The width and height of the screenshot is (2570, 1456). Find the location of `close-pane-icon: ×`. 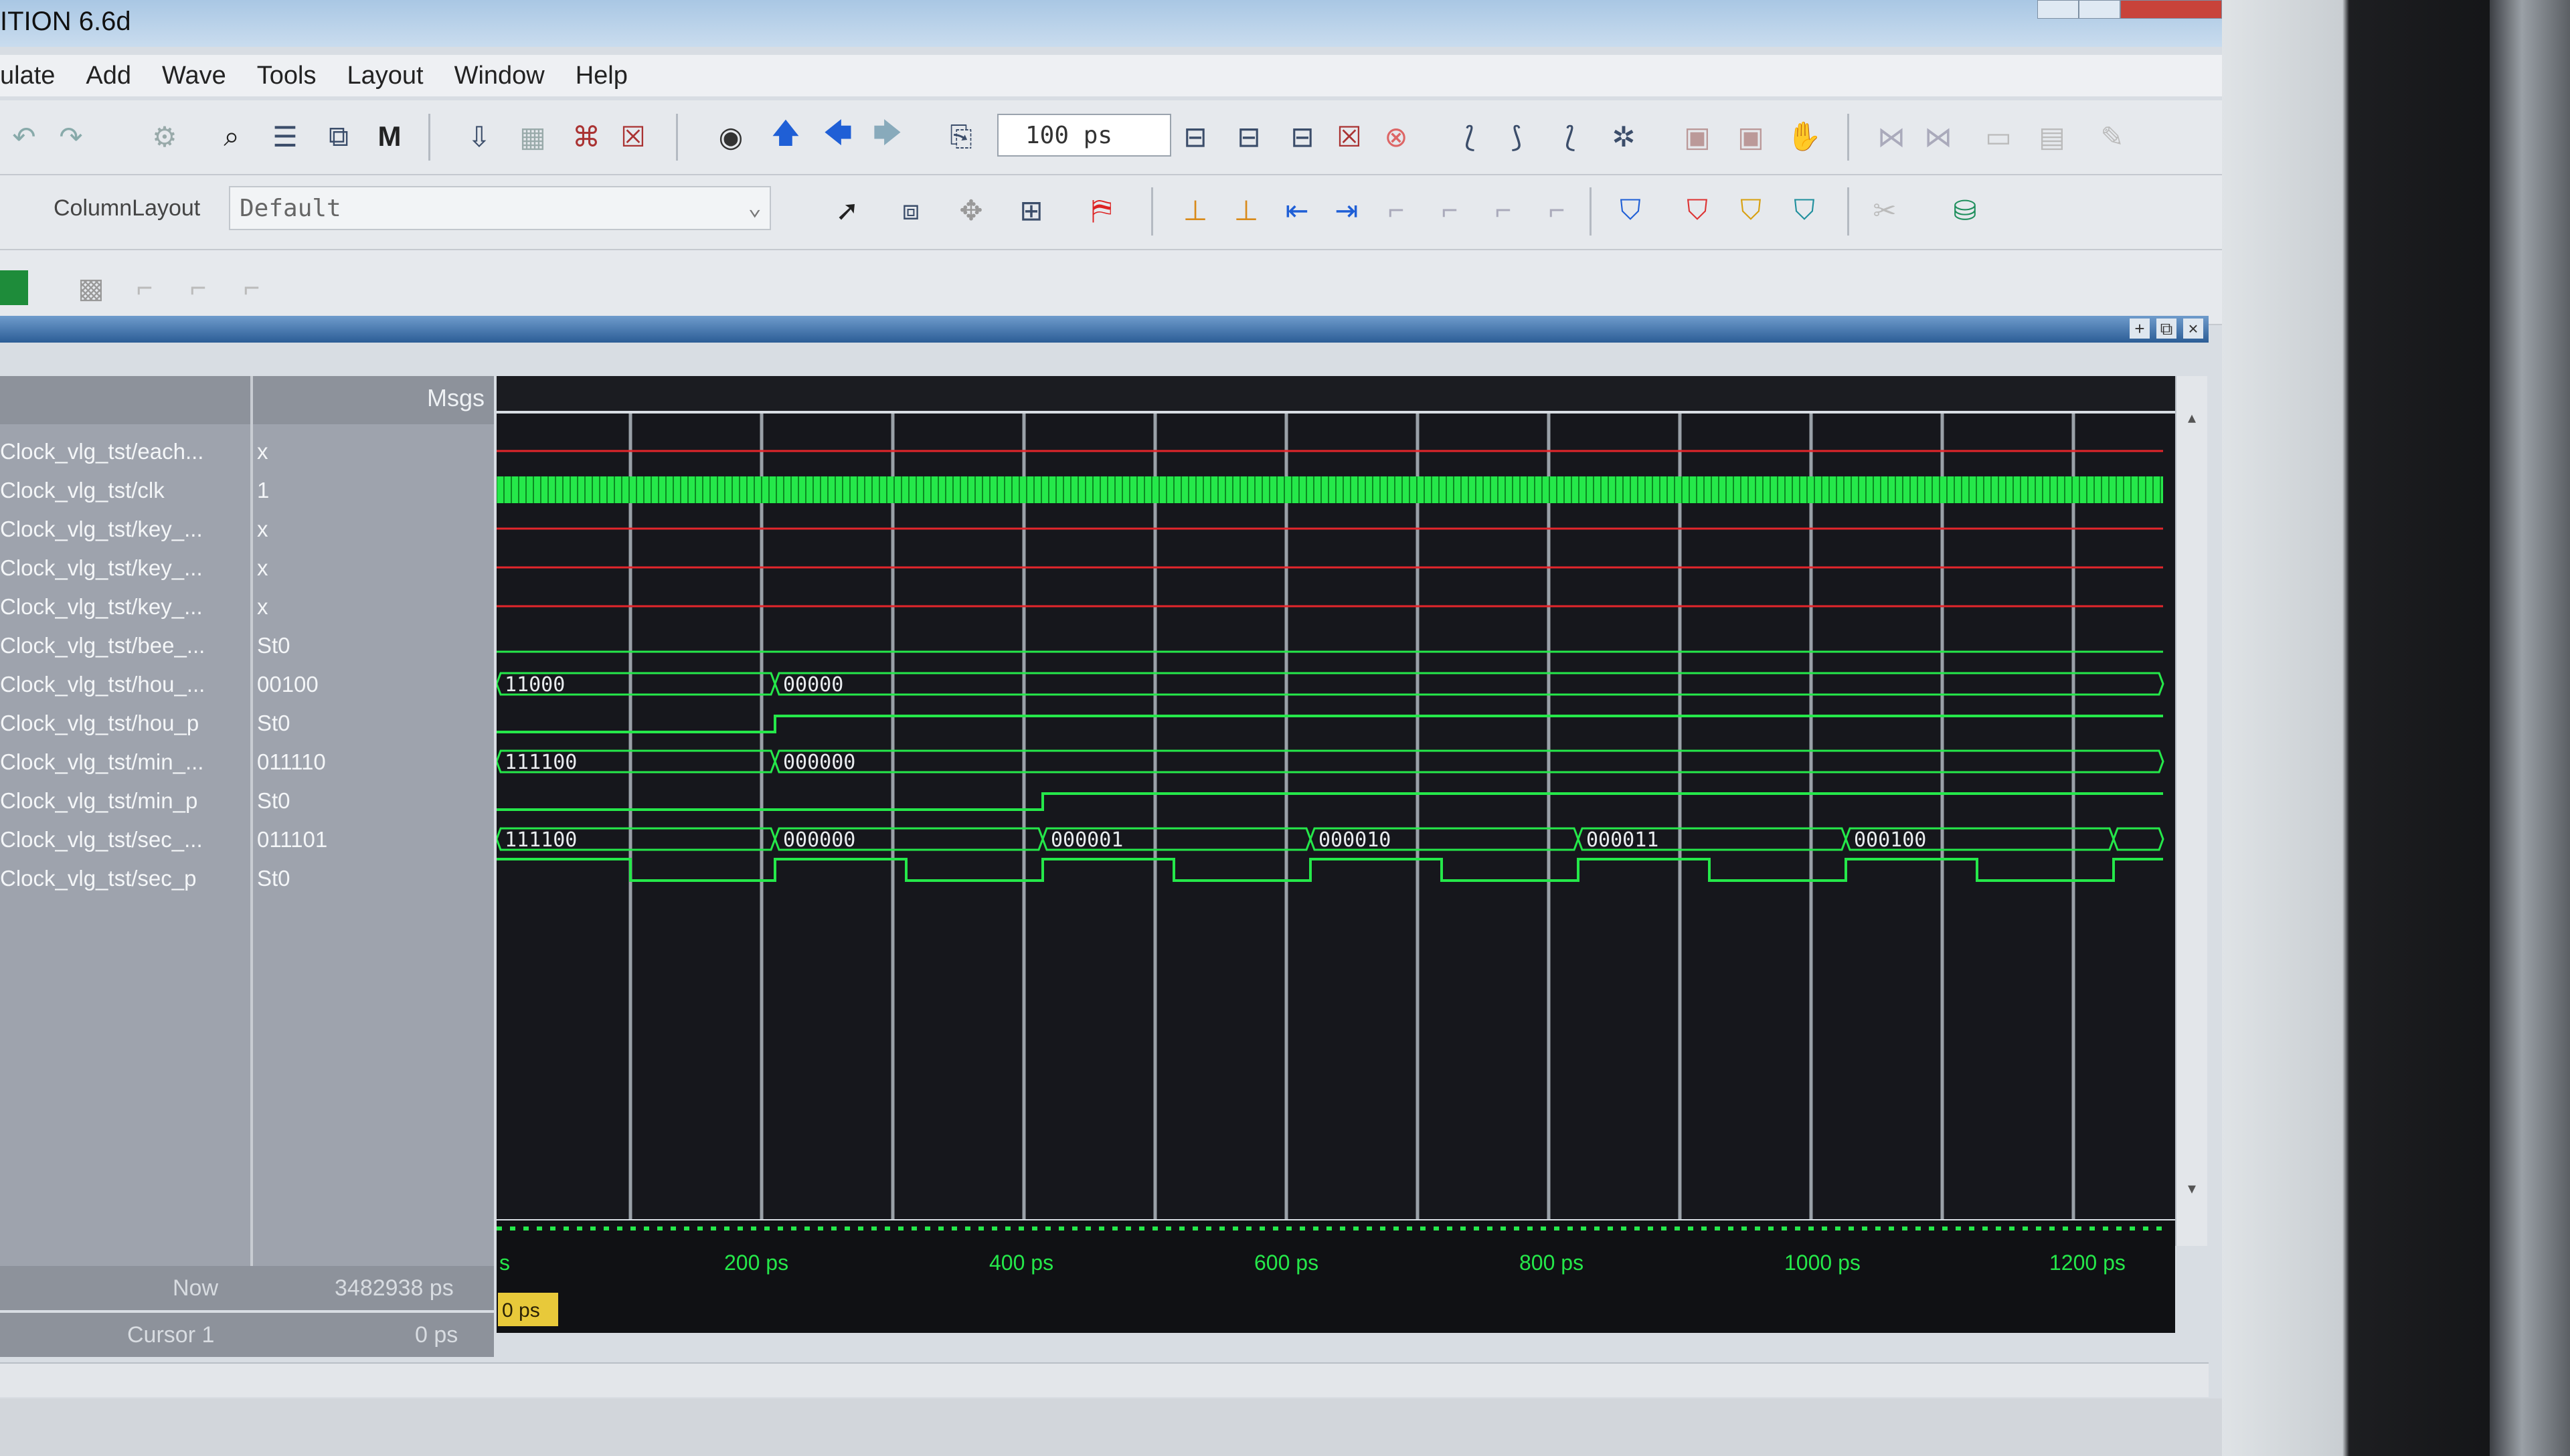

close-pane-icon: × is located at coordinates (2193, 328).